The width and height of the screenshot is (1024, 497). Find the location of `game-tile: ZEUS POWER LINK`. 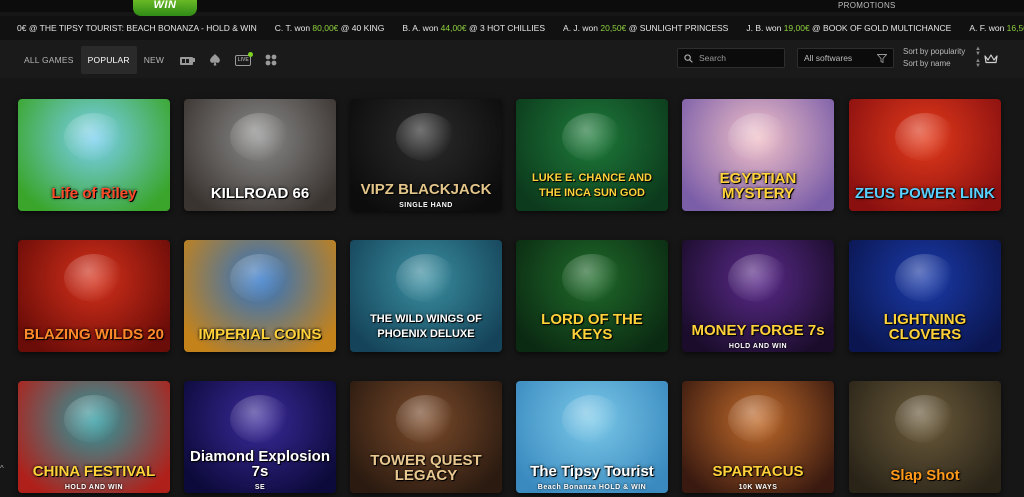

game-tile: ZEUS POWER LINK is located at coordinates (925, 155).